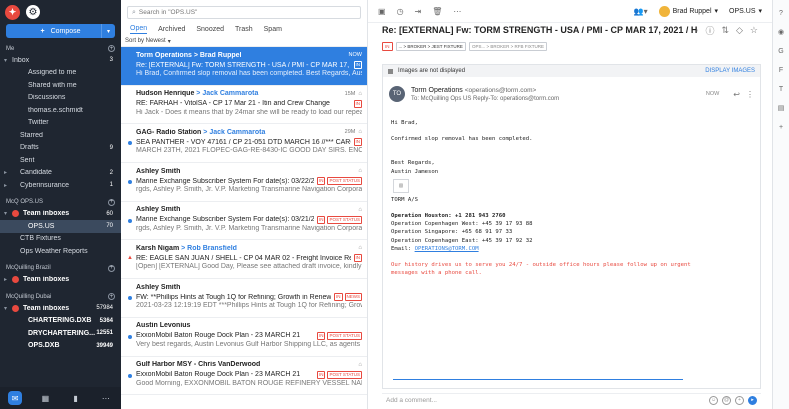 Image resolution: width=789 pixels, height=409 pixels. I want to click on reply-icon: ↩, so click(736, 94).